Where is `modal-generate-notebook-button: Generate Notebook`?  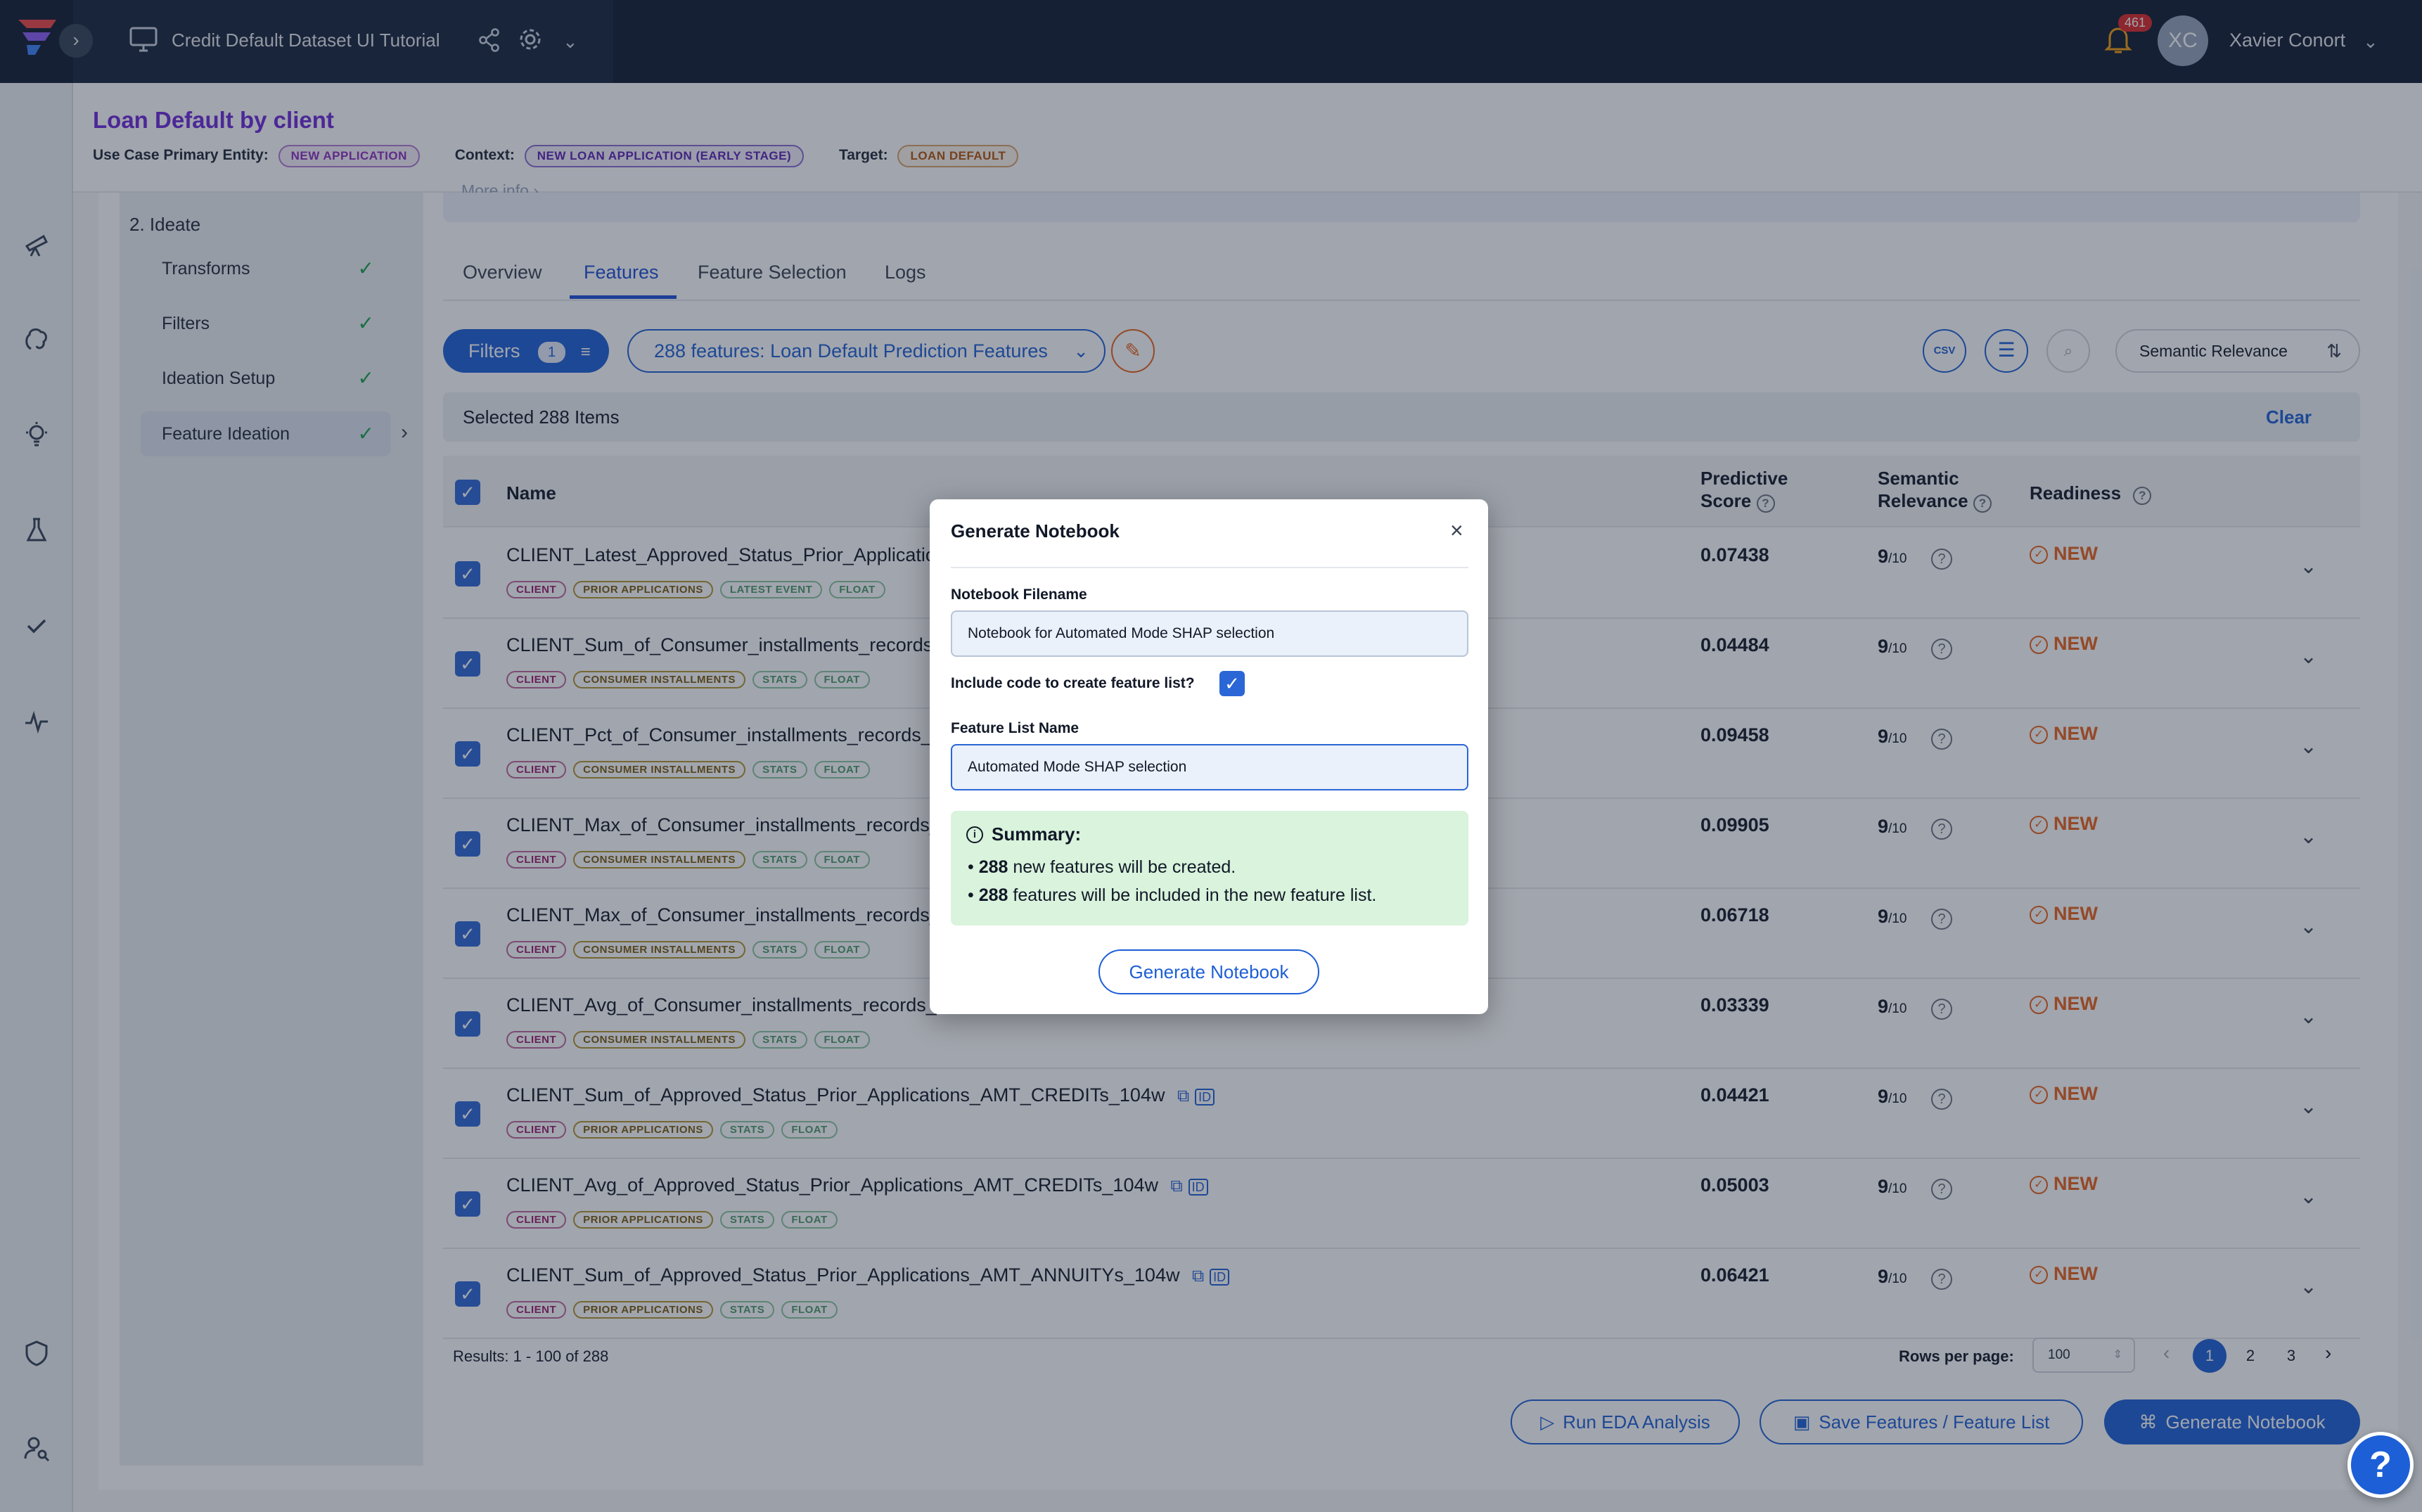
modal-generate-notebook-button: Generate Notebook is located at coordinates (1208, 971).